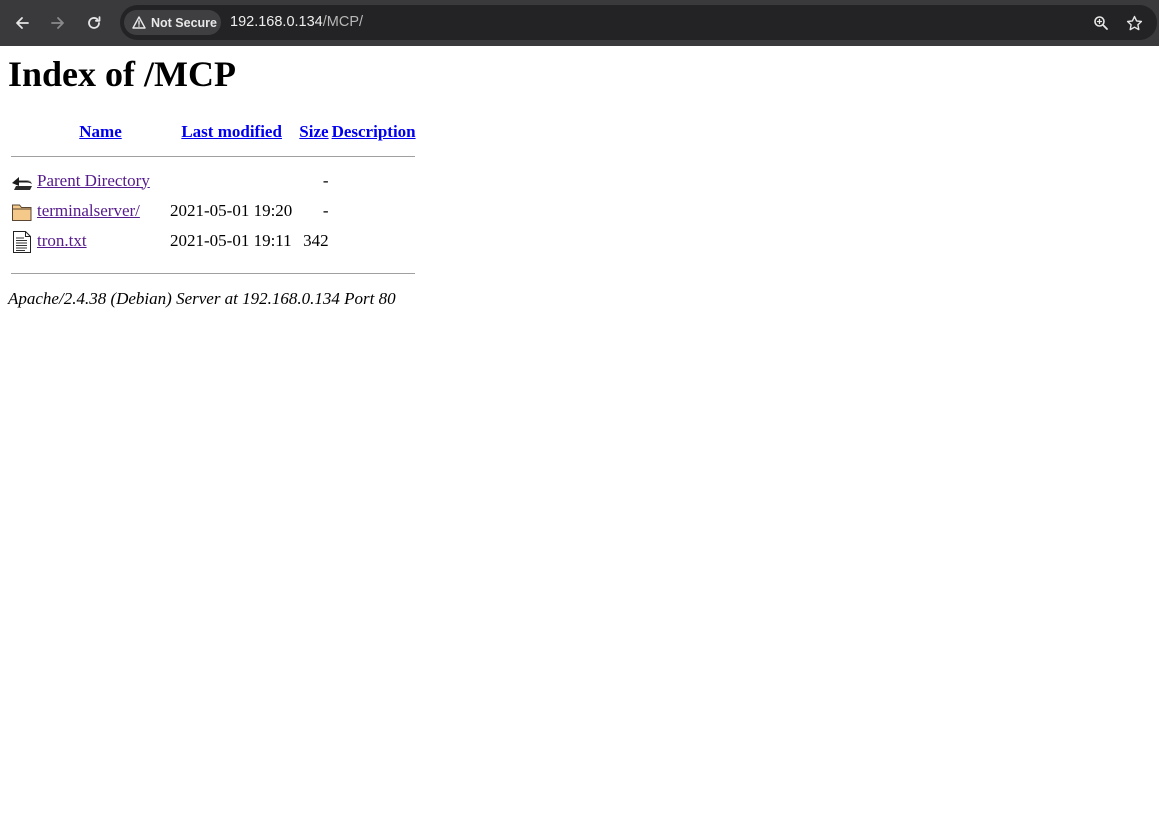  I want to click on table-row: tron.txt 2021-05-01 19:11 342, so click(213, 245).